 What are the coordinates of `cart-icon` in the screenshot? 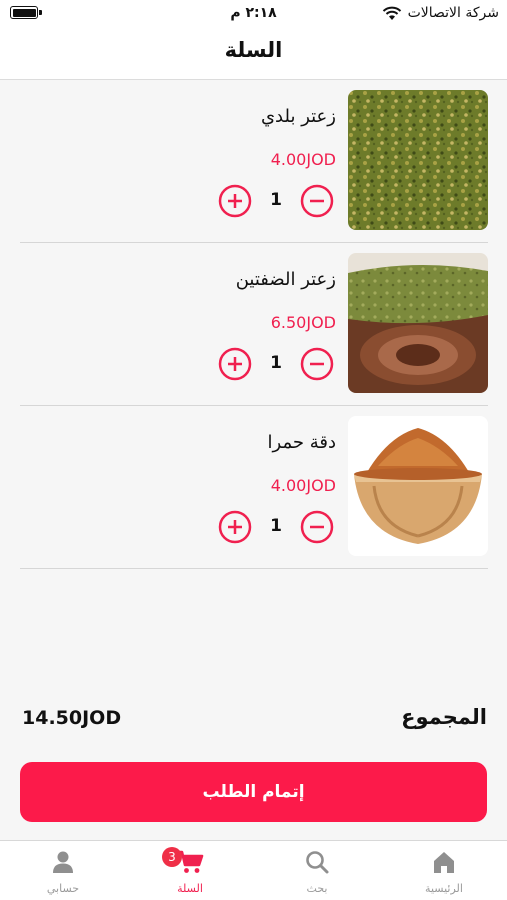 It's located at (190, 862).